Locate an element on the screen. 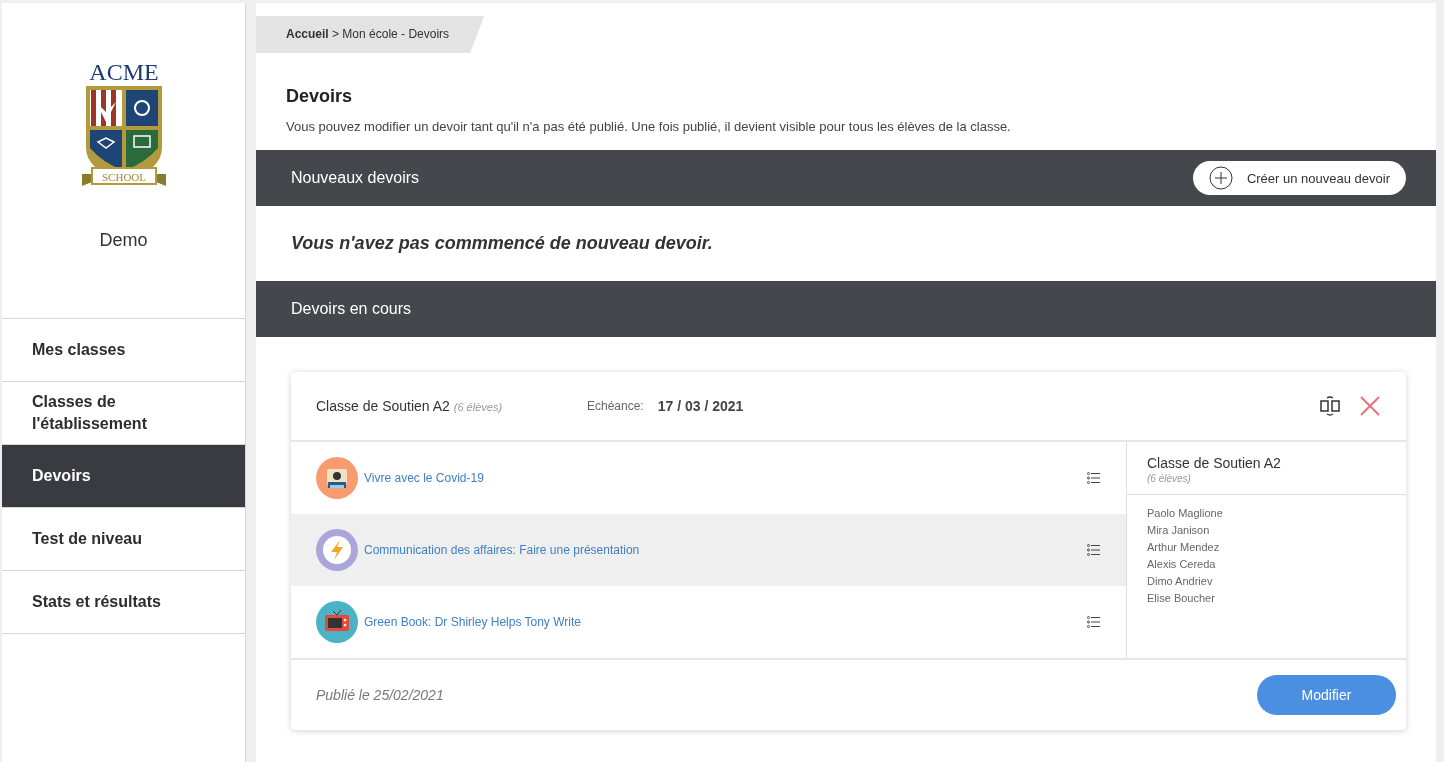 The image size is (1444, 762). lesson-tv-icon is located at coordinates (337, 622).